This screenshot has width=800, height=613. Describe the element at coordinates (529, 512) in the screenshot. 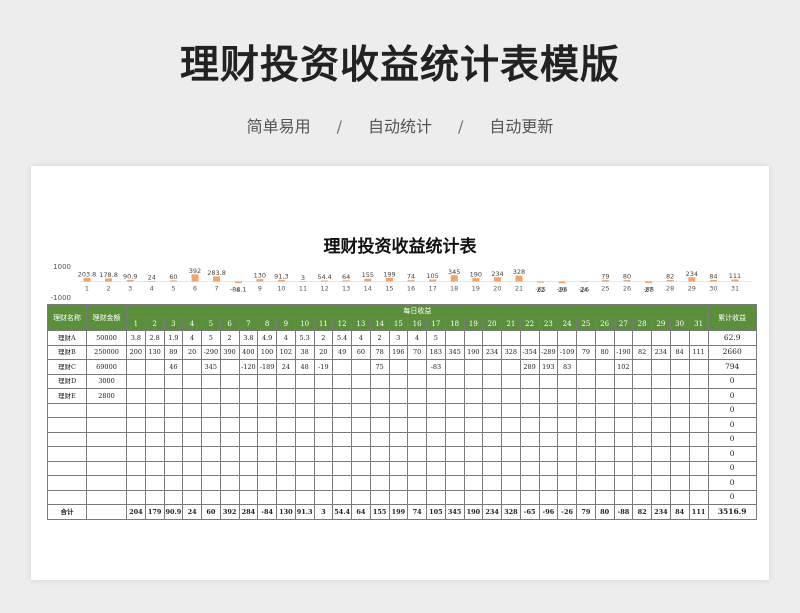

I see `cell-total-value: -65` at that location.